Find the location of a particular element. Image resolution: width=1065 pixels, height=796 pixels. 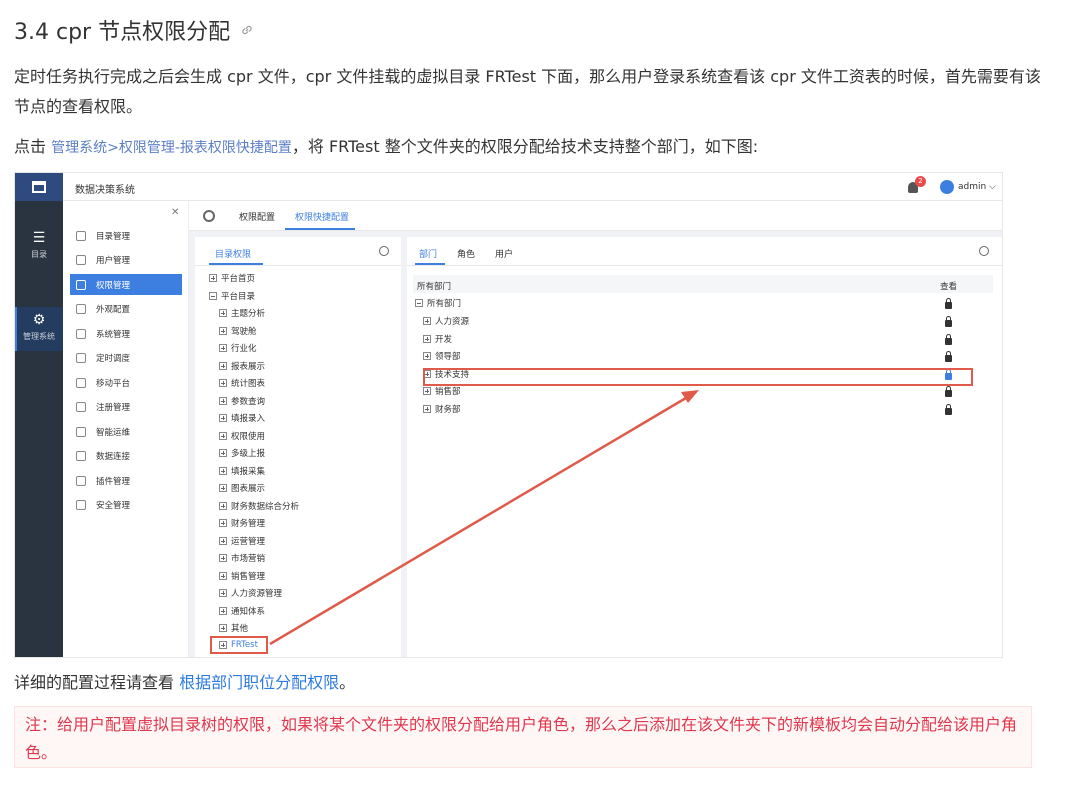

nav-item-admin: ⚙ 管理系统 is located at coordinates (39, 329).